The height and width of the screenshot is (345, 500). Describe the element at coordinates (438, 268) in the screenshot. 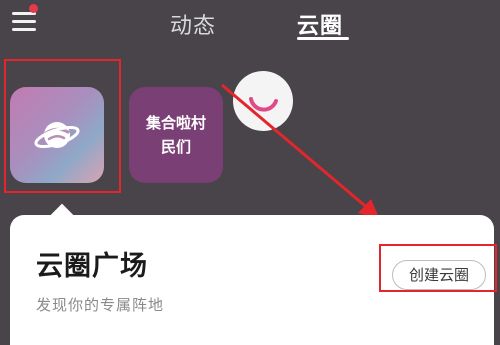

I see `annotation-box-create` at that location.